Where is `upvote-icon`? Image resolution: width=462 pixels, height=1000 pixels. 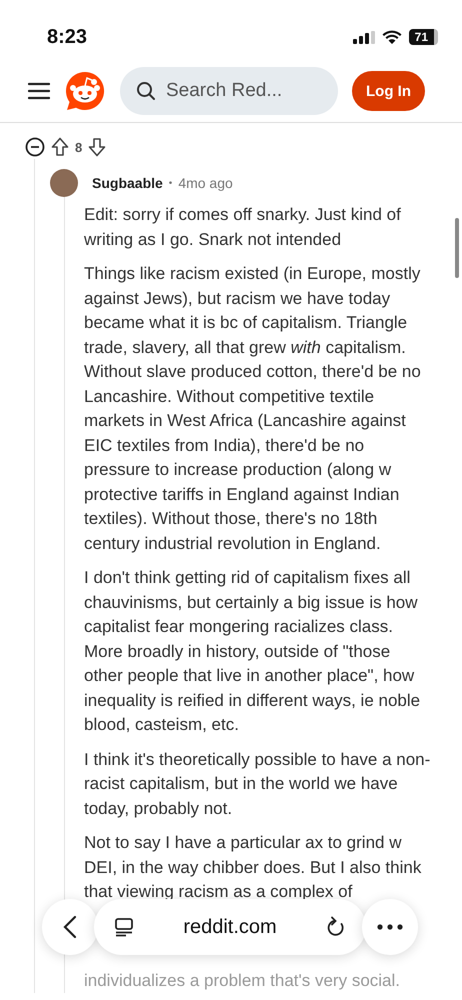
upvote-icon is located at coordinates (60, 147).